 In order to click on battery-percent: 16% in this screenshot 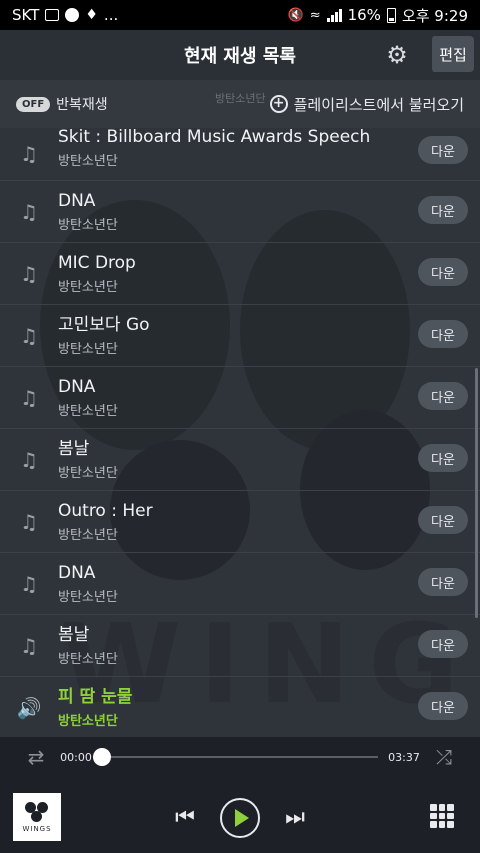, I will do `click(364, 15)`.